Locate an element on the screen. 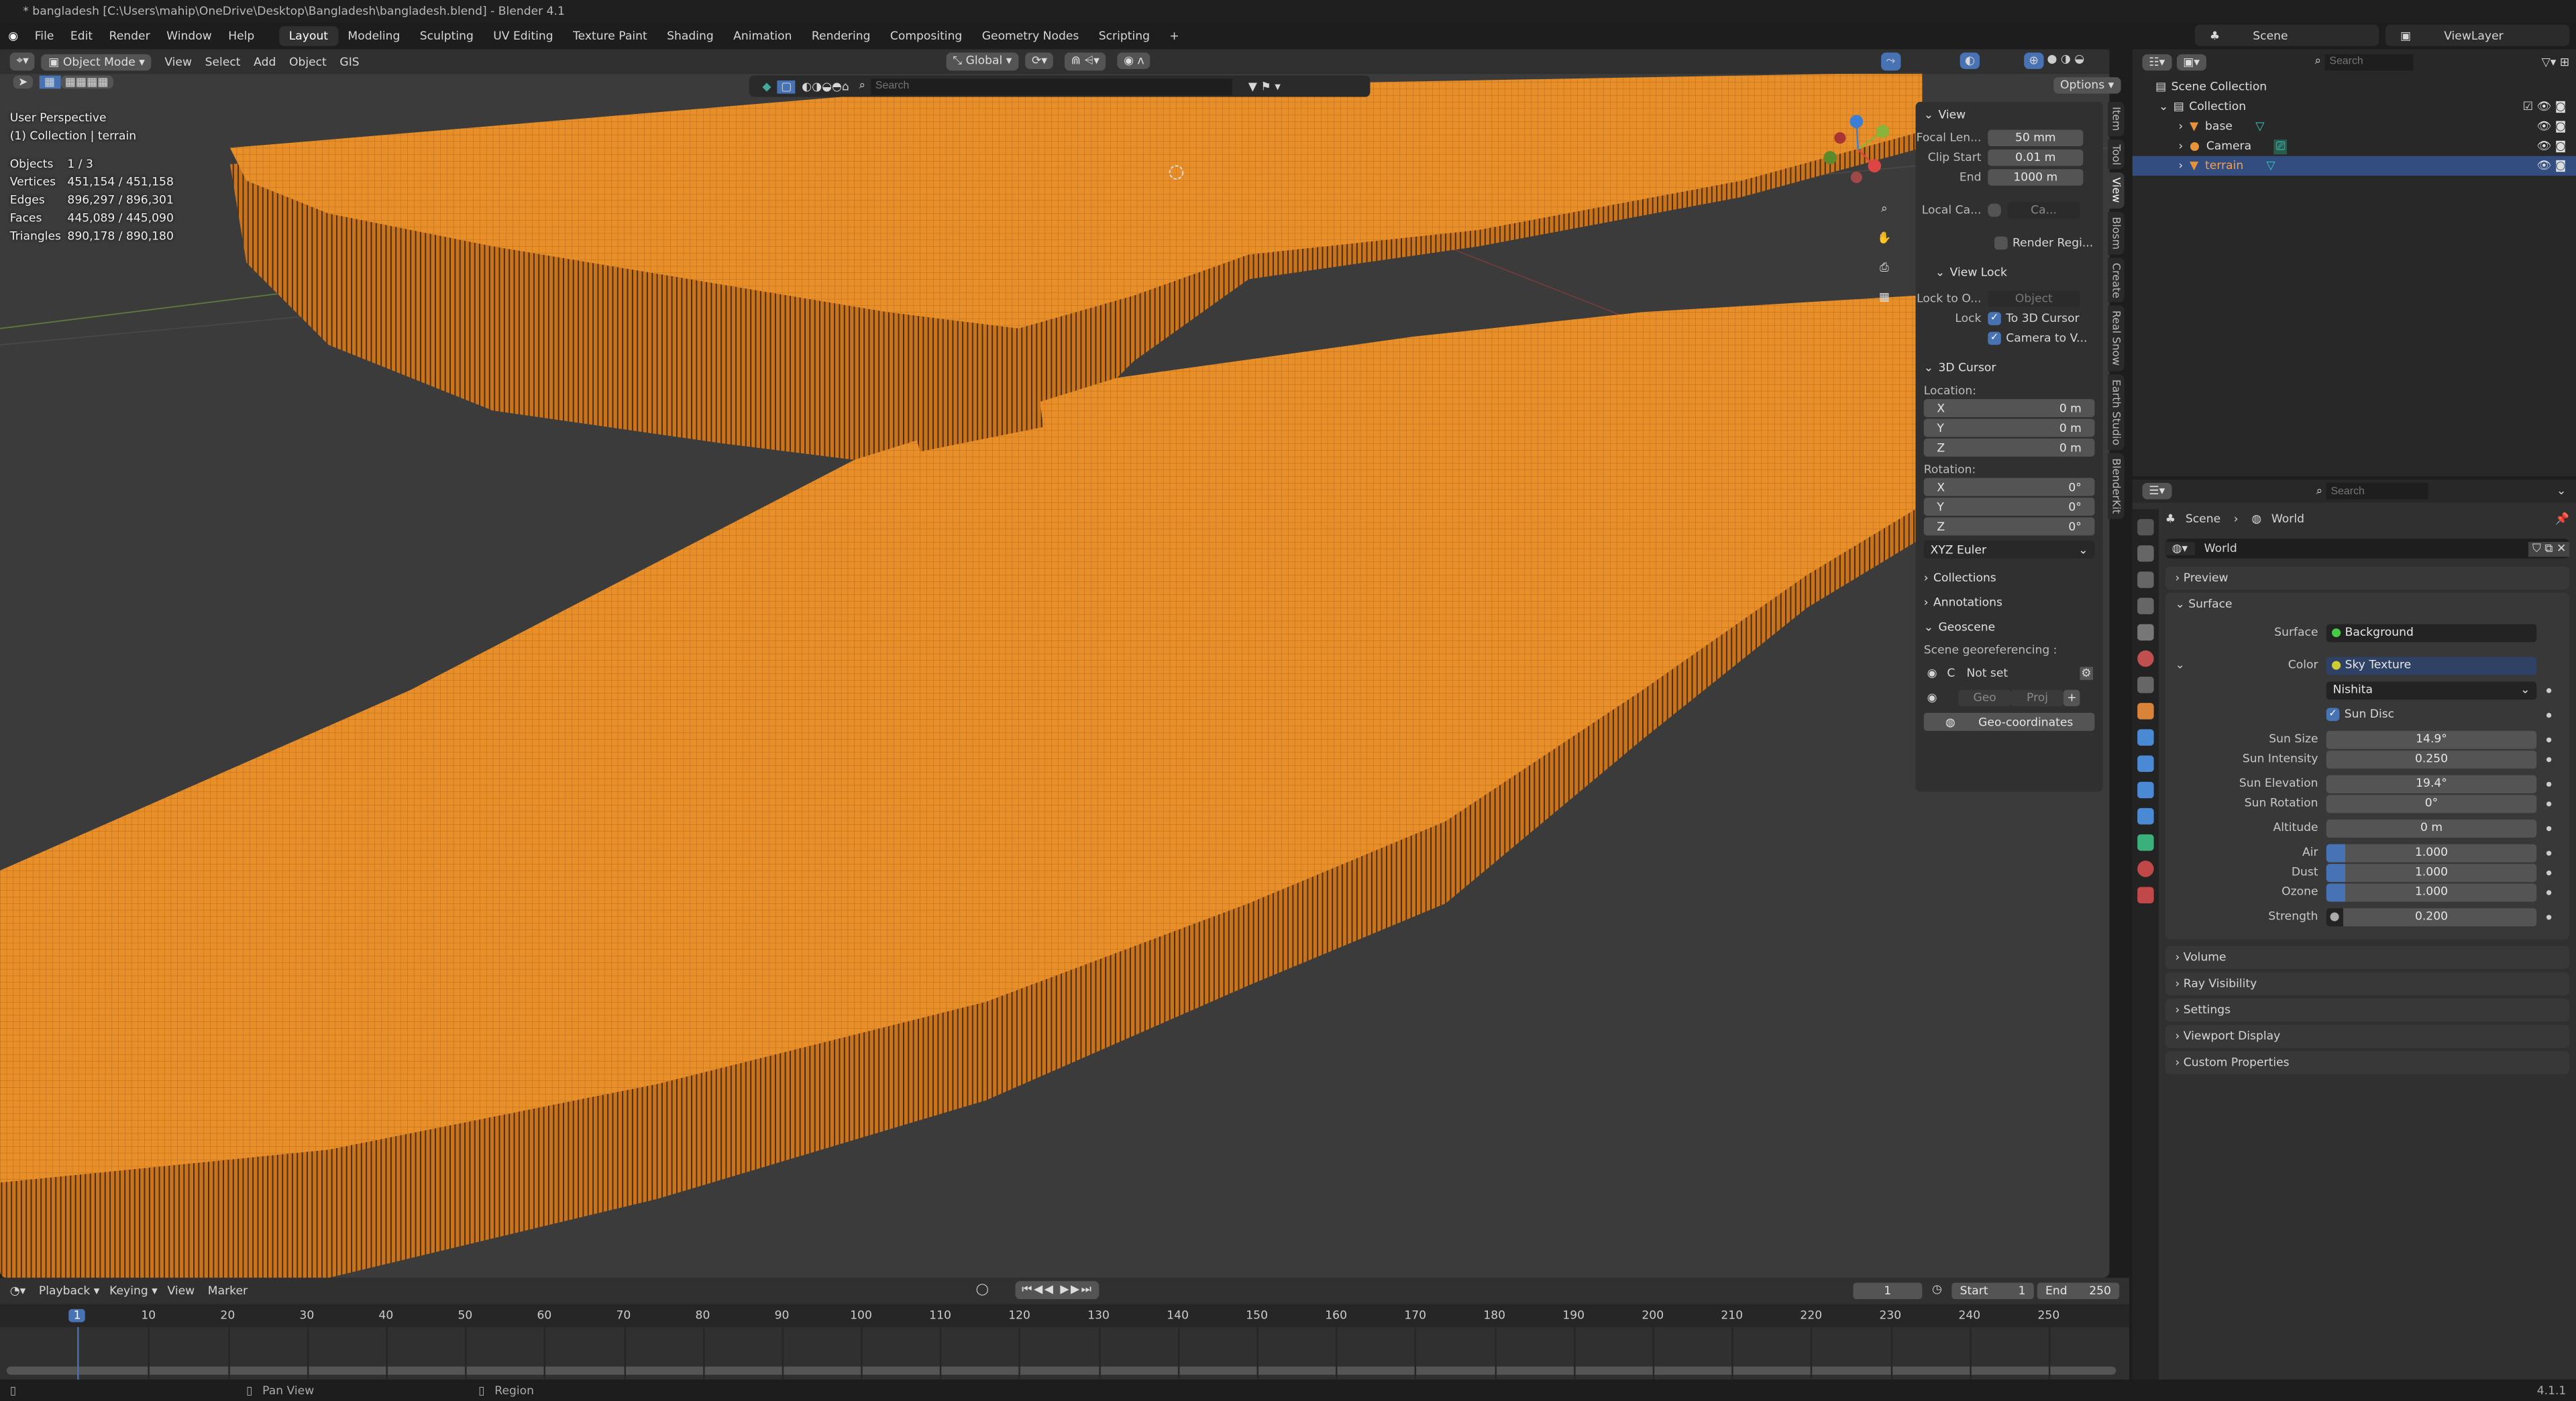  color-input-field: ● Sky Texture is located at coordinates (2431, 665).